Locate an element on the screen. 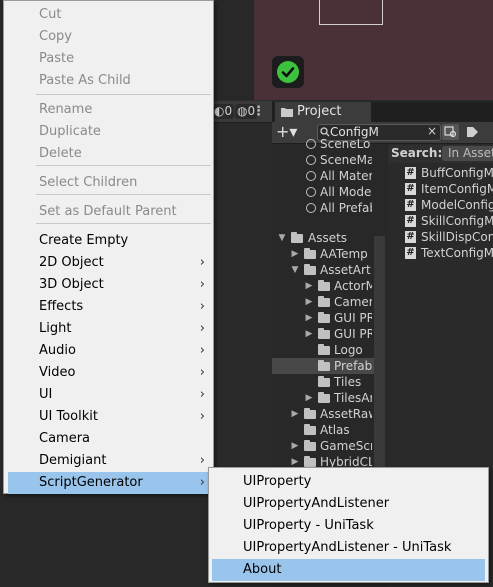 The image size is (493, 587). visibility-toggle: ◐0 is located at coordinates (223, 111).